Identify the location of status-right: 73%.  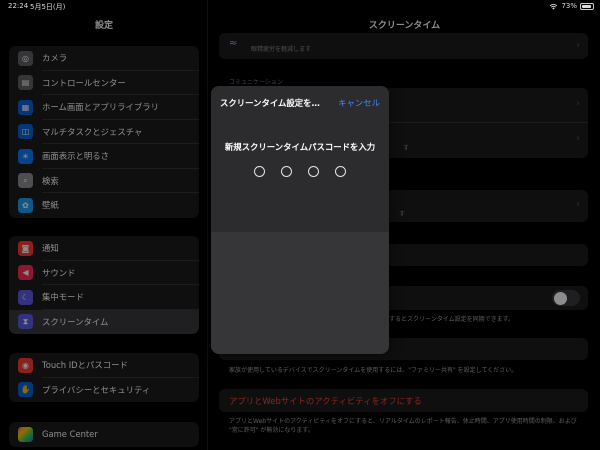
(571, 6).